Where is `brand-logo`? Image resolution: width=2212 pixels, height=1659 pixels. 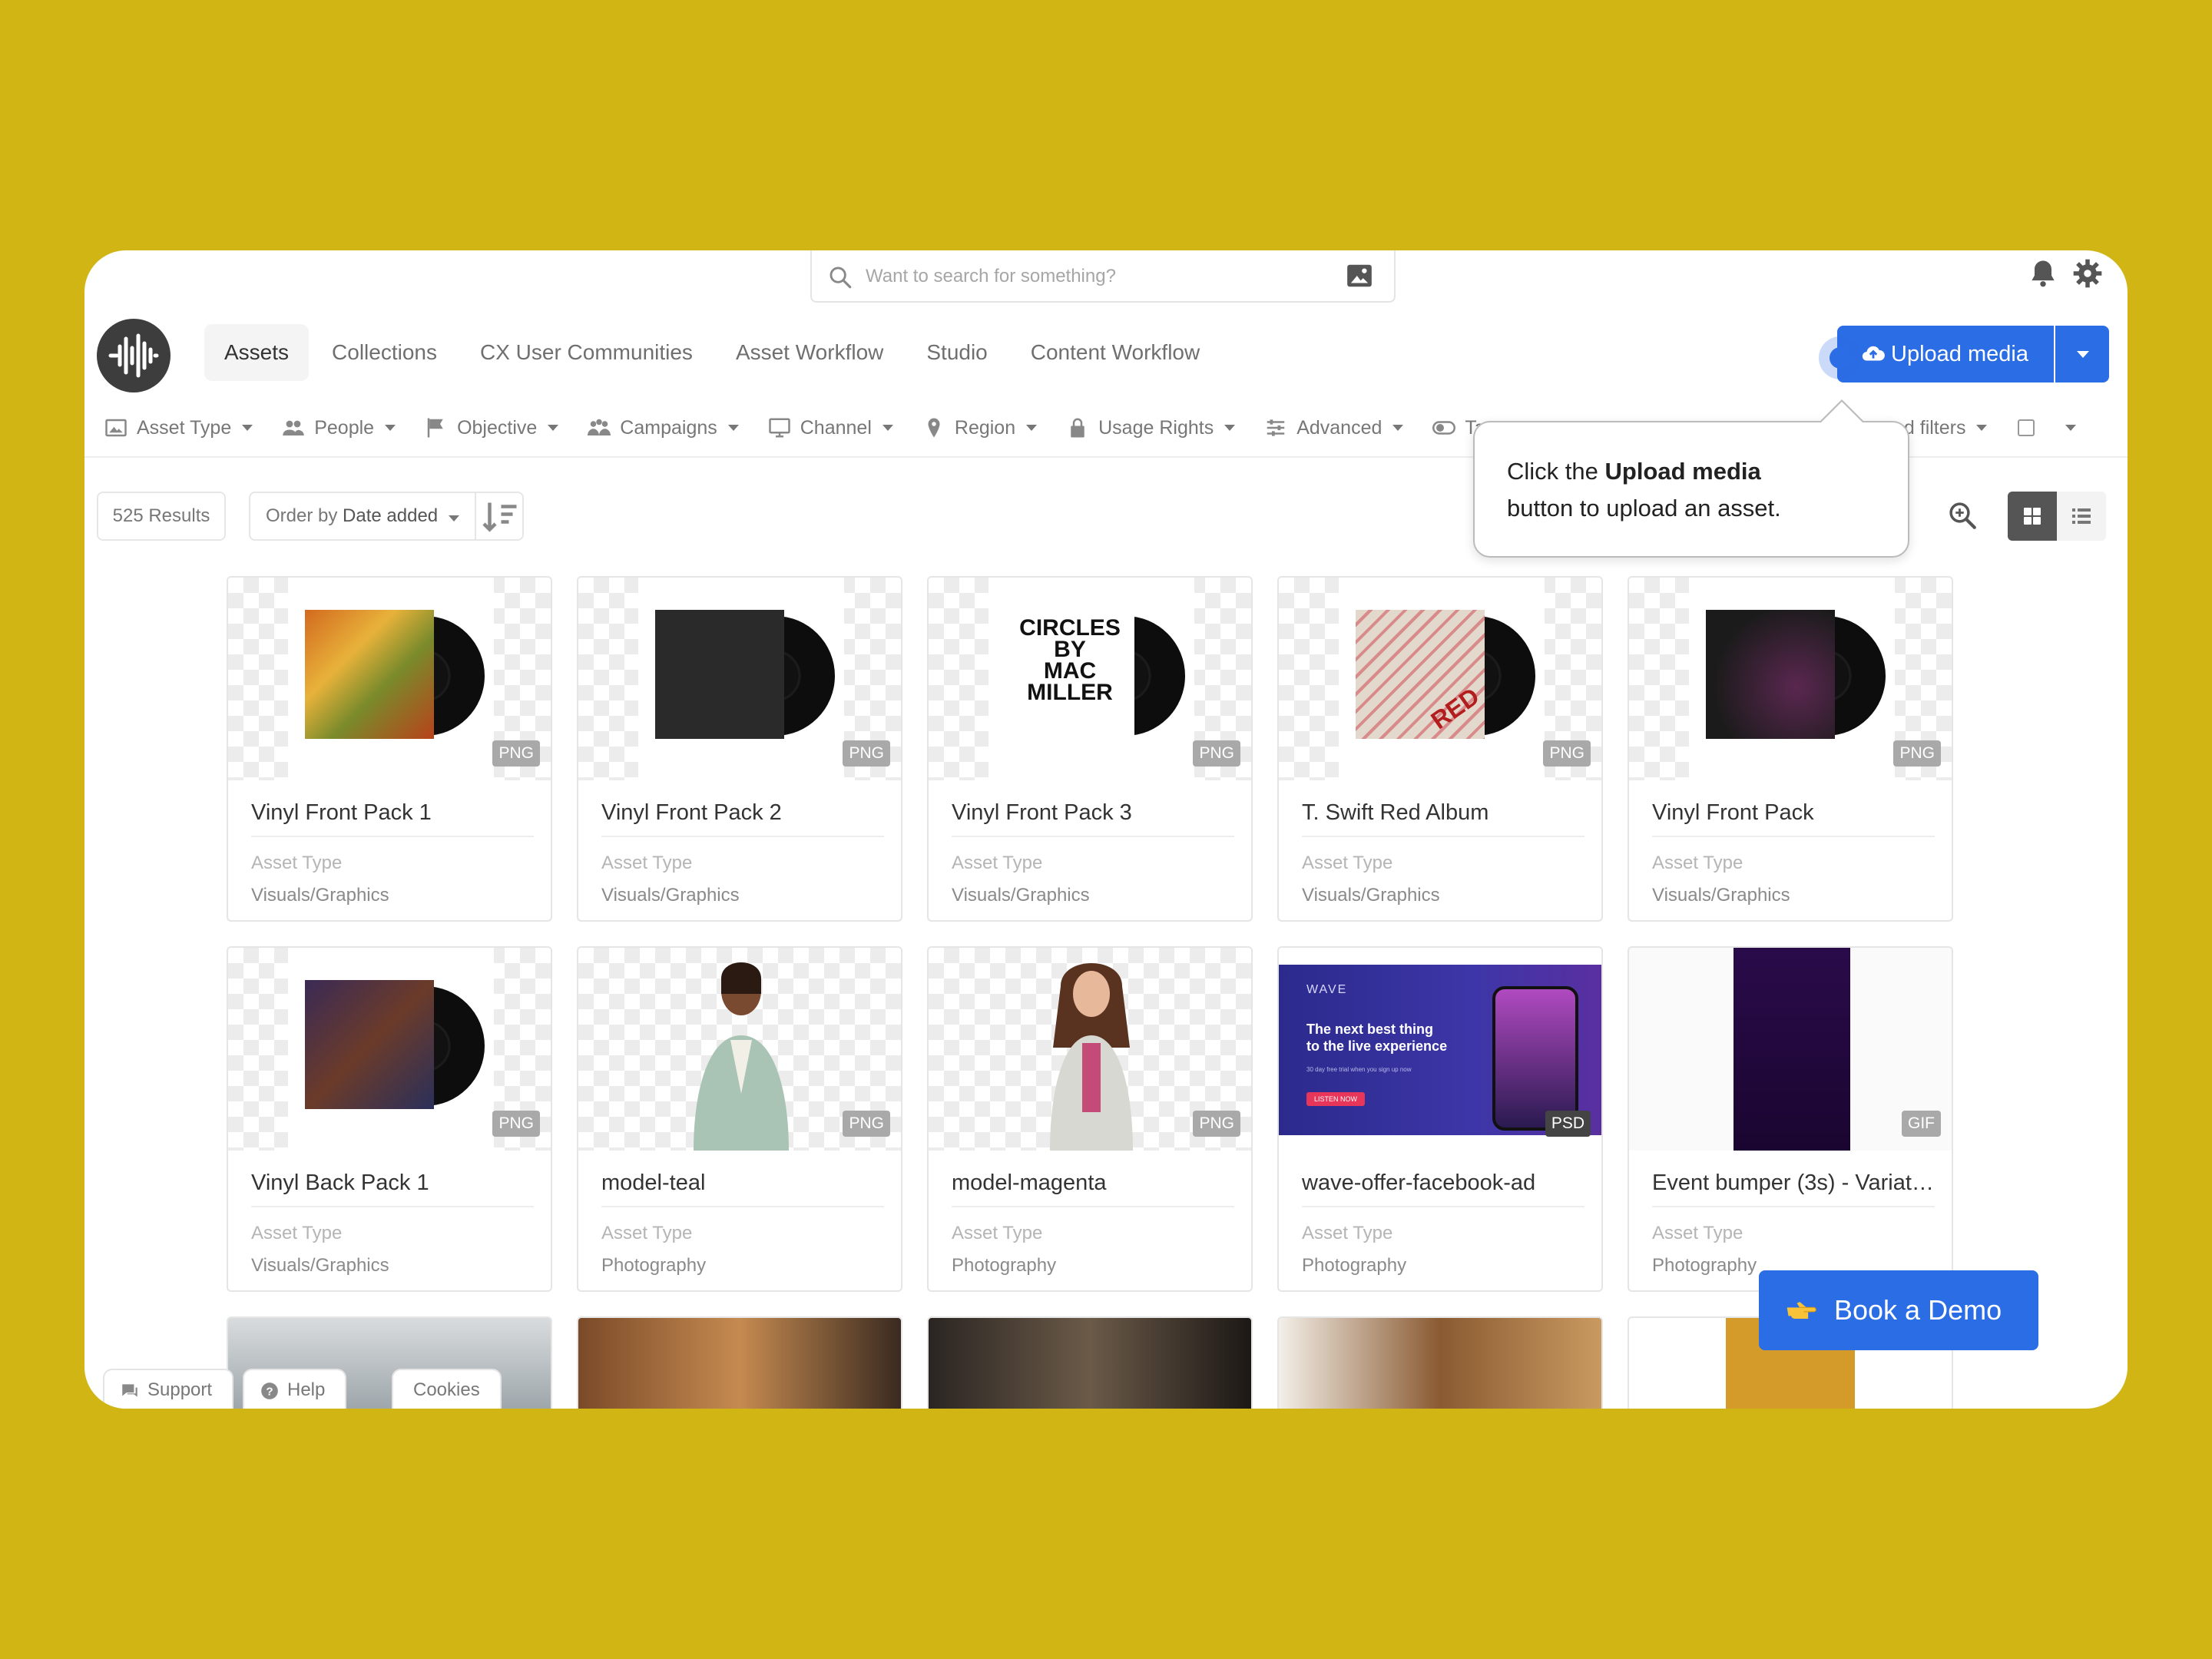
brand-logo is located at coordinates (134, 356).